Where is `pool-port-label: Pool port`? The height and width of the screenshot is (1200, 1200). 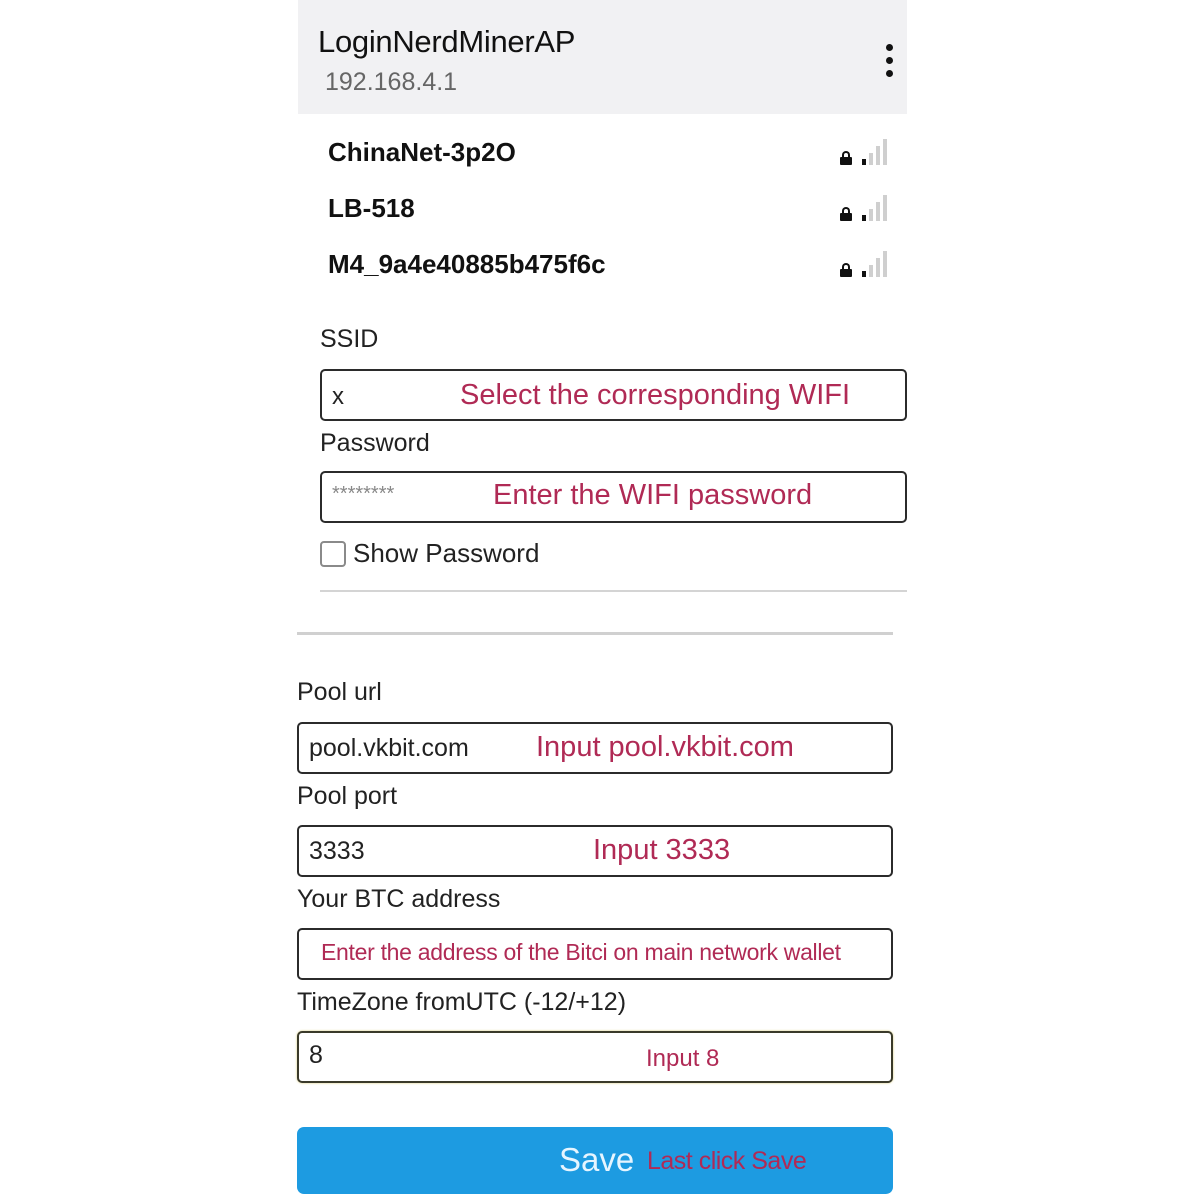
pool-port-label: Pool port is located at coordinates (347, 796).